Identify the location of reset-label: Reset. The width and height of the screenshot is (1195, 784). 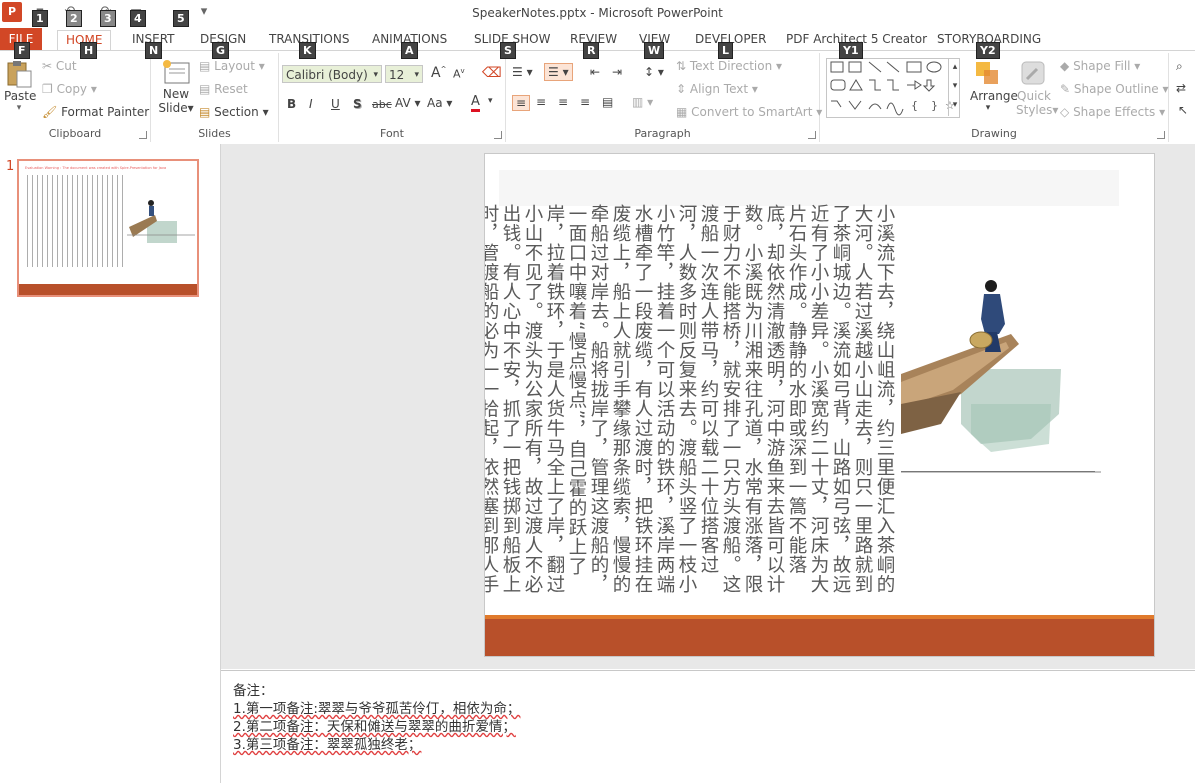
(231, 89).